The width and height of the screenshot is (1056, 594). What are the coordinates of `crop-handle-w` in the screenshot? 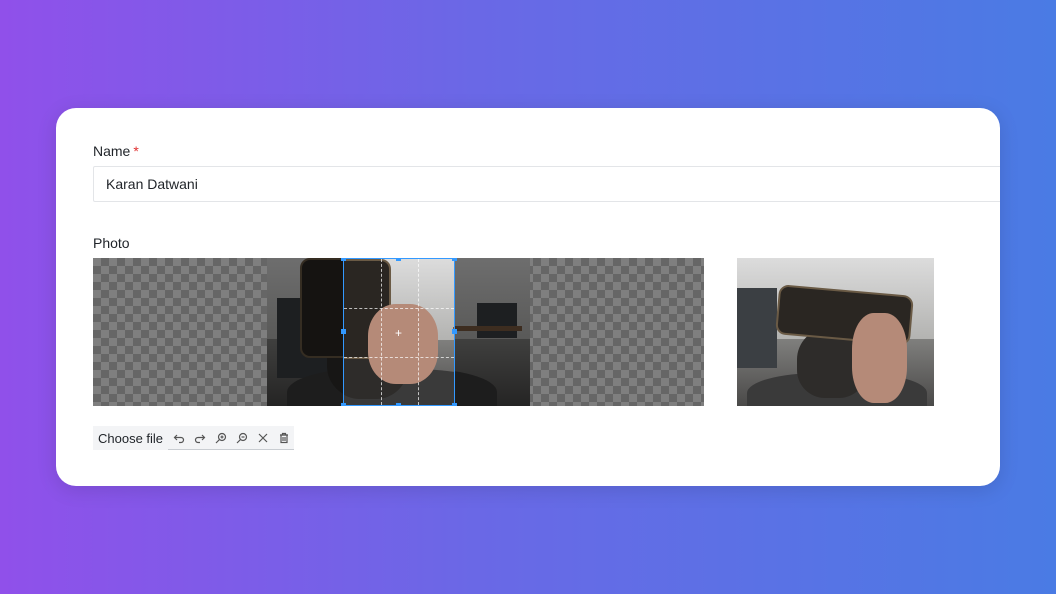 It's located at (343, 331).